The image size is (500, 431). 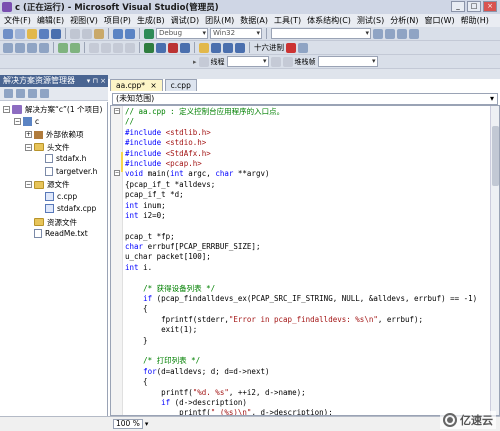 I want to click on menu-tools: 工具(T), so click(x=287, y=20).